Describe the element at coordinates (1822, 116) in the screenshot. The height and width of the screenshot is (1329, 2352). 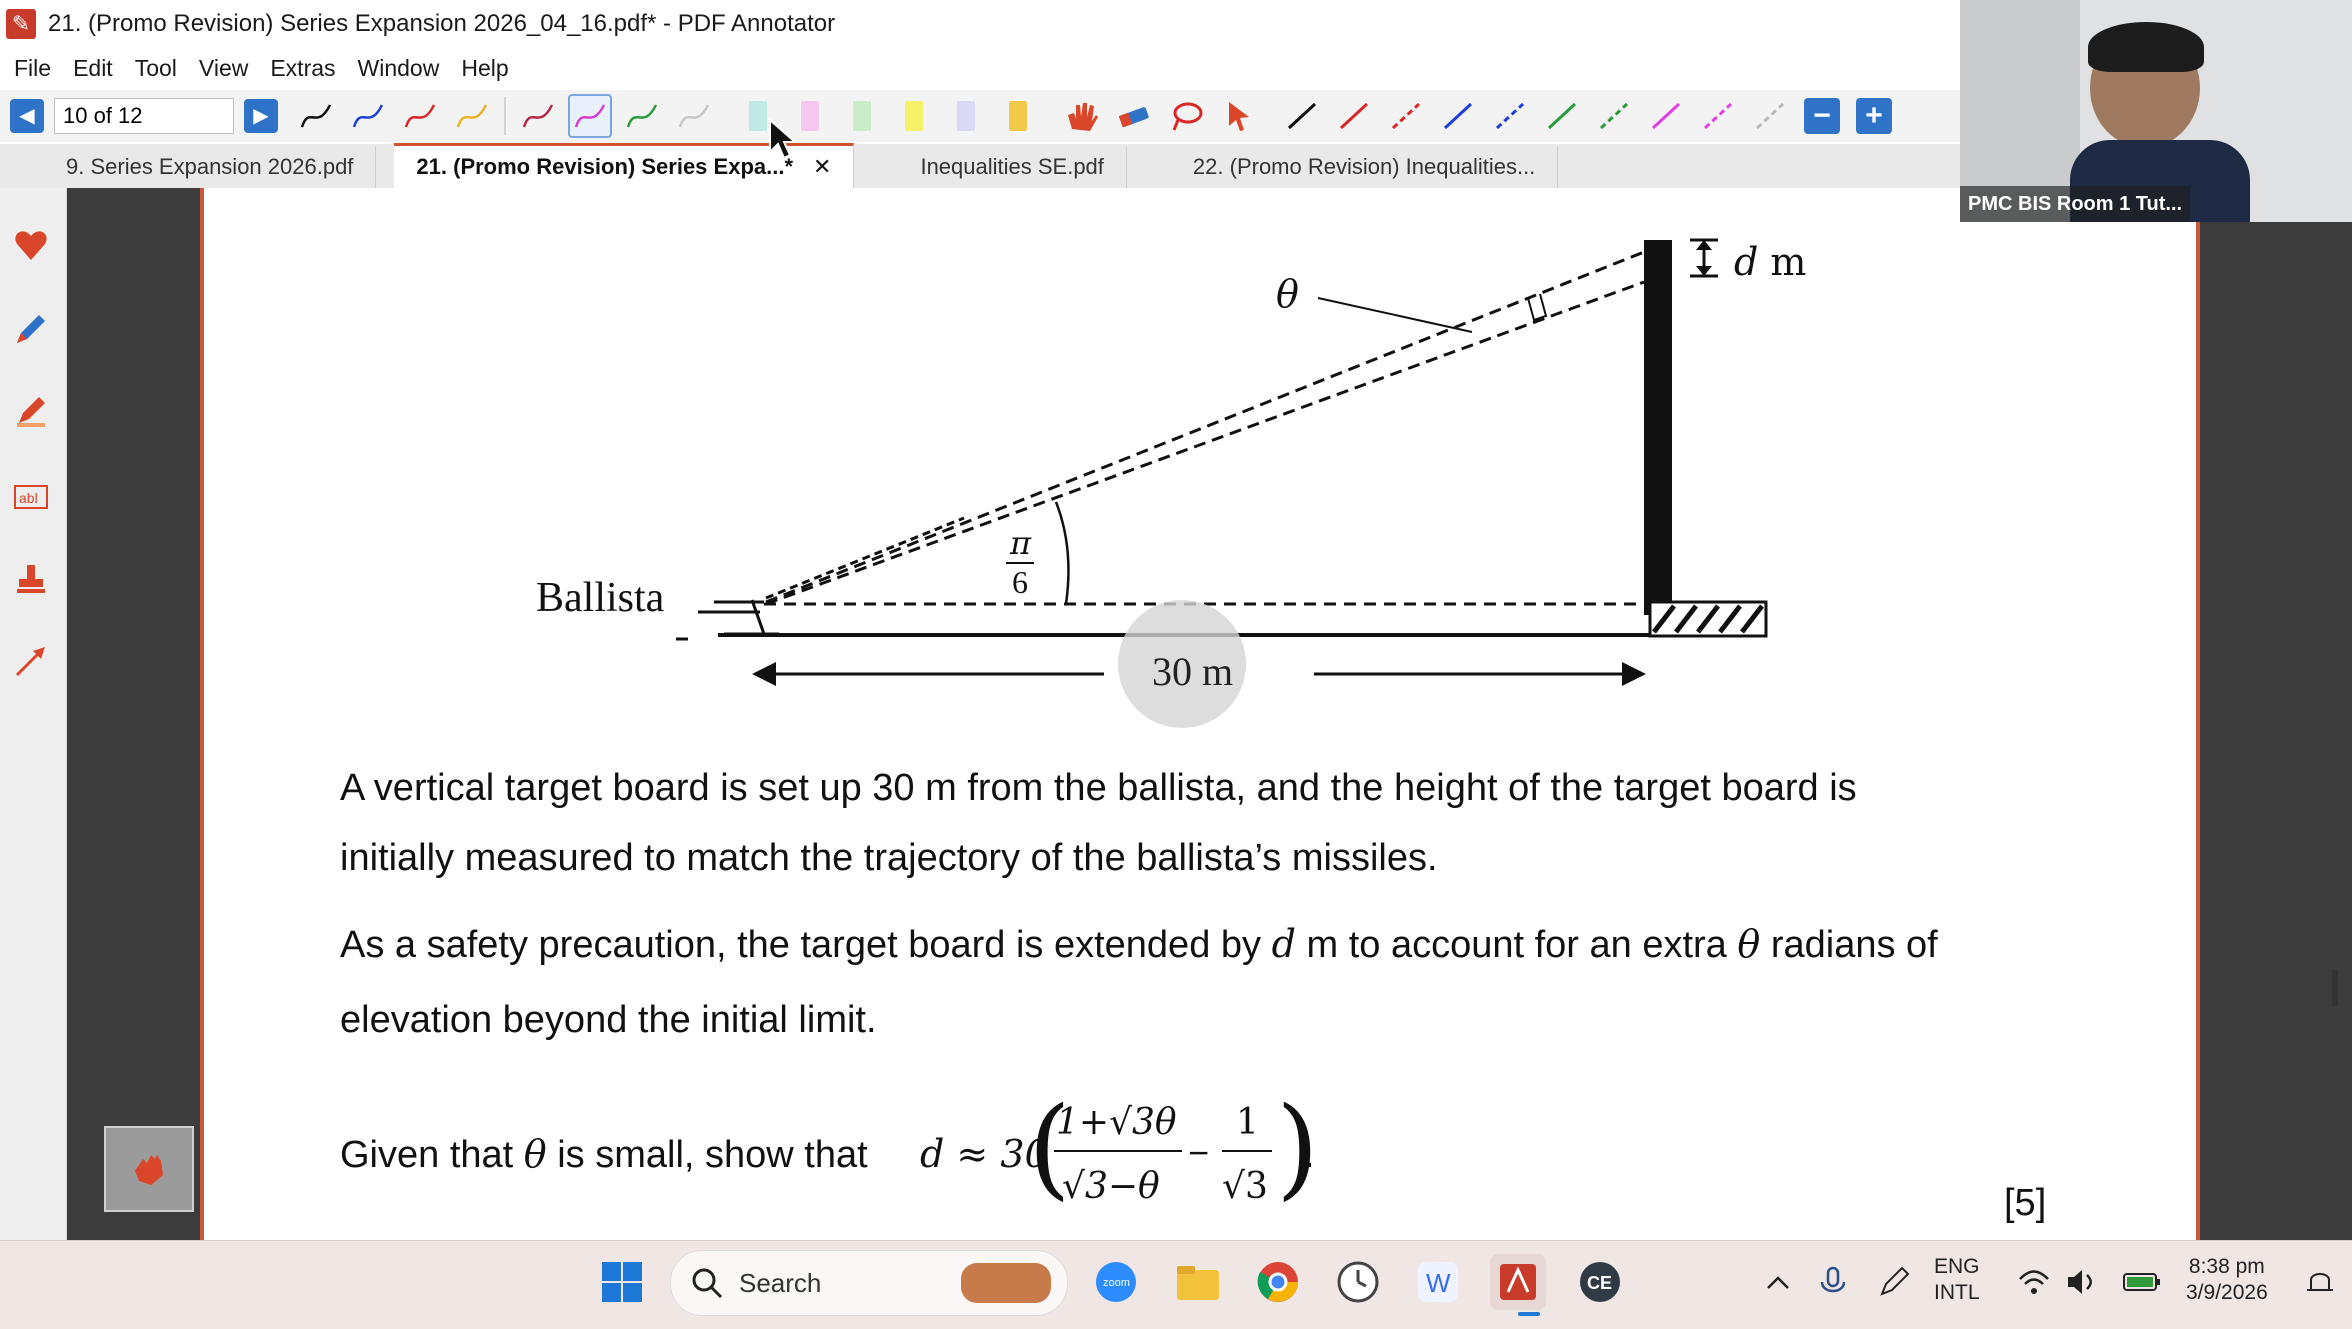
I see `zoom-out-button: −` at that location.